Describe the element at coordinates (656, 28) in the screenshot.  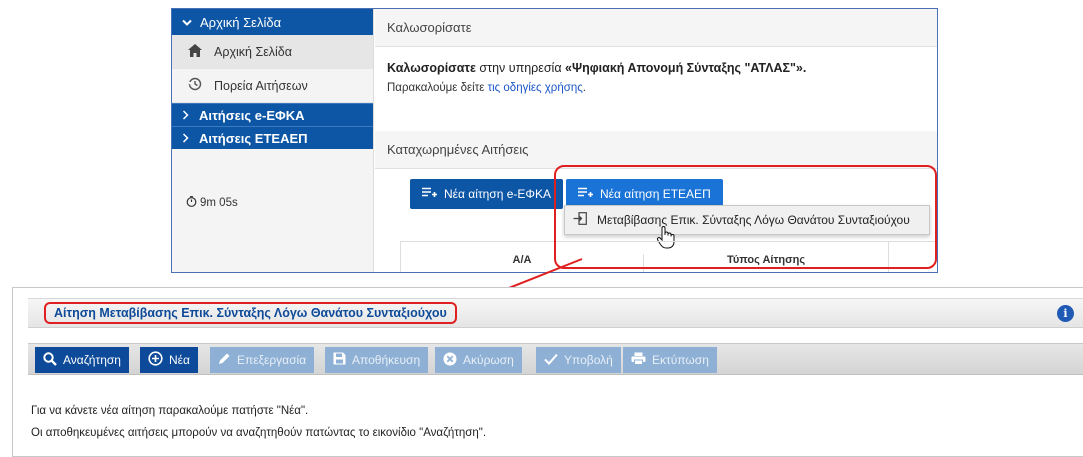
I see `welcome-panel-header: Καλωσορίσατε` at that location.